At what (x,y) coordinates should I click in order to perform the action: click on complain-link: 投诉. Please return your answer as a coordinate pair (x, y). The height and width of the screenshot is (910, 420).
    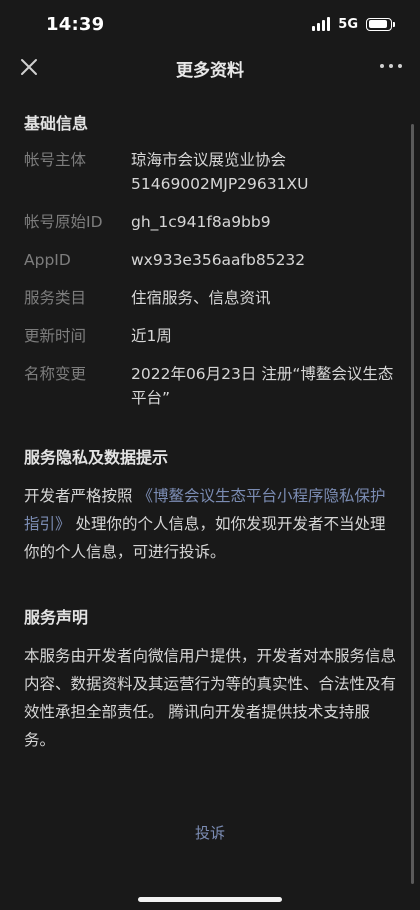
    Looking at the image, I should click on (210, 833).